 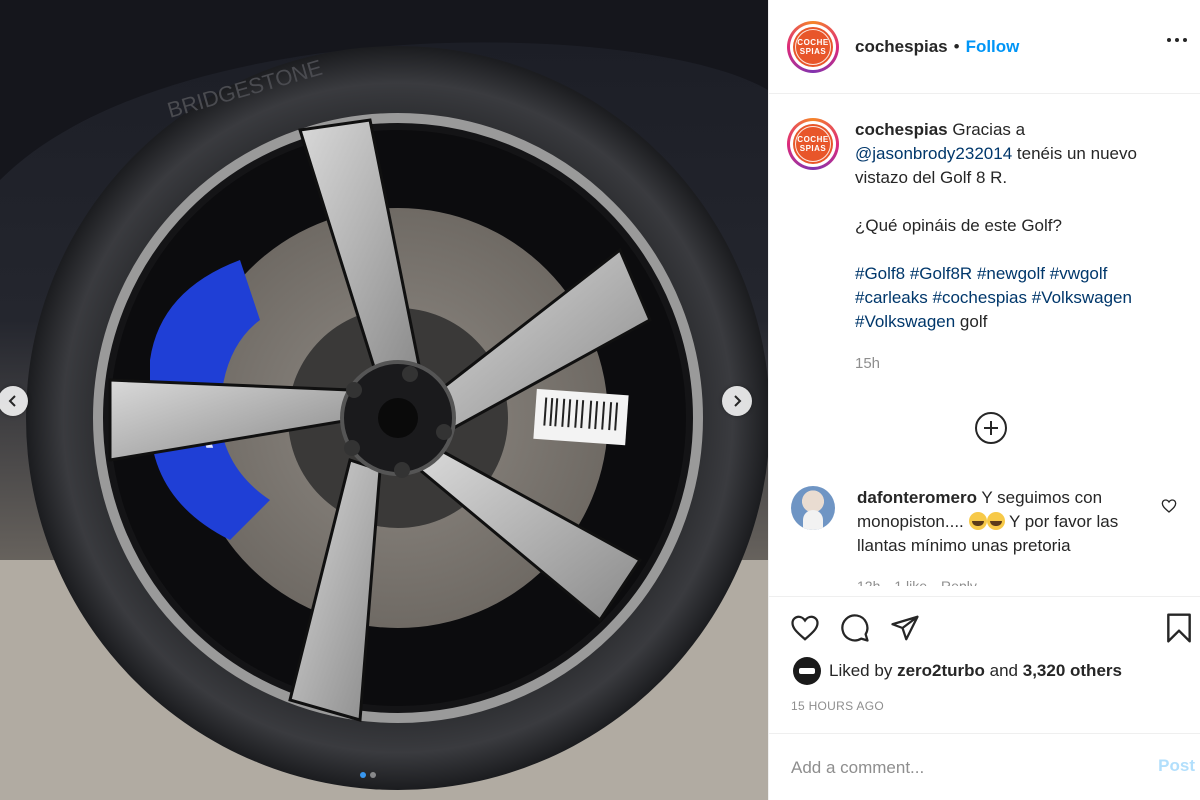 I want to click on hashtag: #cochespias, so click(x=980, y=297).